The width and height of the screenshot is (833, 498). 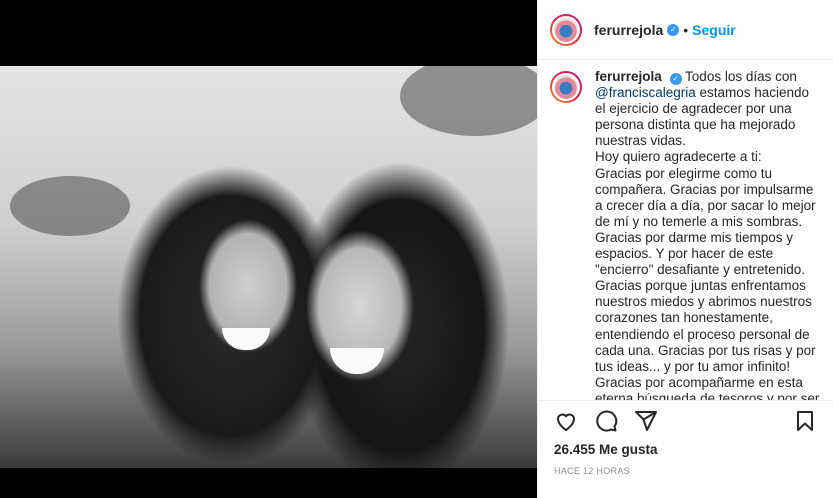 I want to click on post-timestamp: HACE 12 HORAS, so click(x=592, y=471).